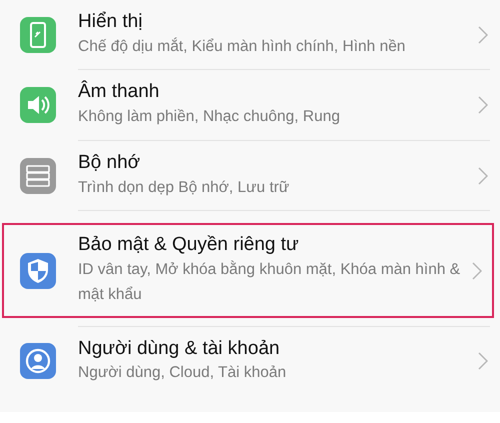 This screenshot has height=423, width=500. Describe the element at coordinates (270, 282) in the screenshot. I see `item-subtitle: ID vân tay, Mở khóa bằng khuôn mặt, Khóa màn hình & mật khẩu` at that location.